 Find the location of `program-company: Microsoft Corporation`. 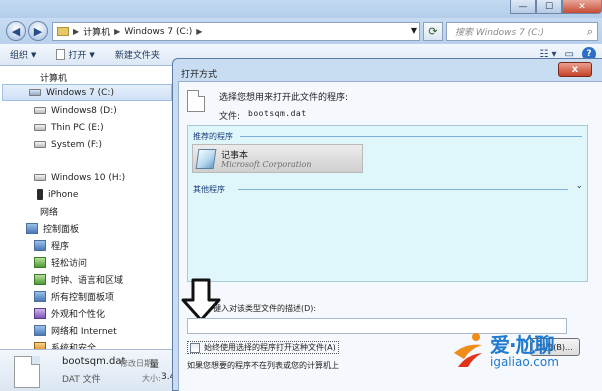

program-company: Microsoft Corporation is located at coordinates (266, 164).